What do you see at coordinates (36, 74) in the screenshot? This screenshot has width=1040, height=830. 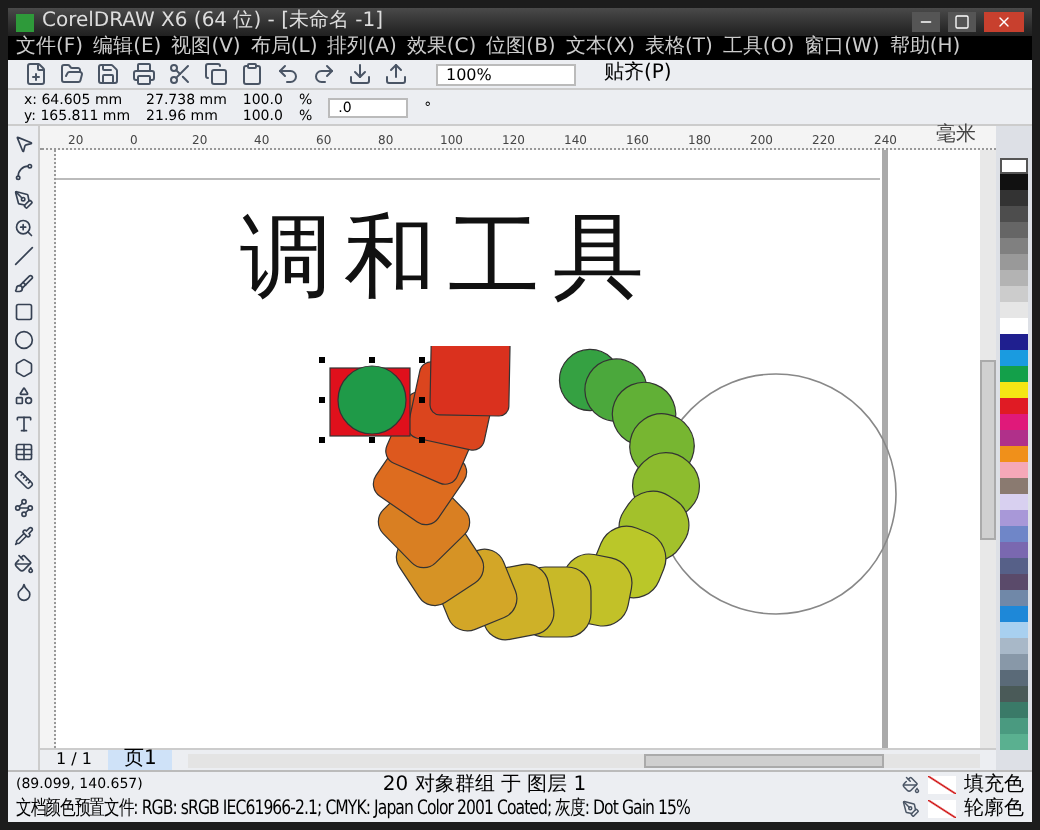 I see `new-file-icon` at bounding box center [36, 74].